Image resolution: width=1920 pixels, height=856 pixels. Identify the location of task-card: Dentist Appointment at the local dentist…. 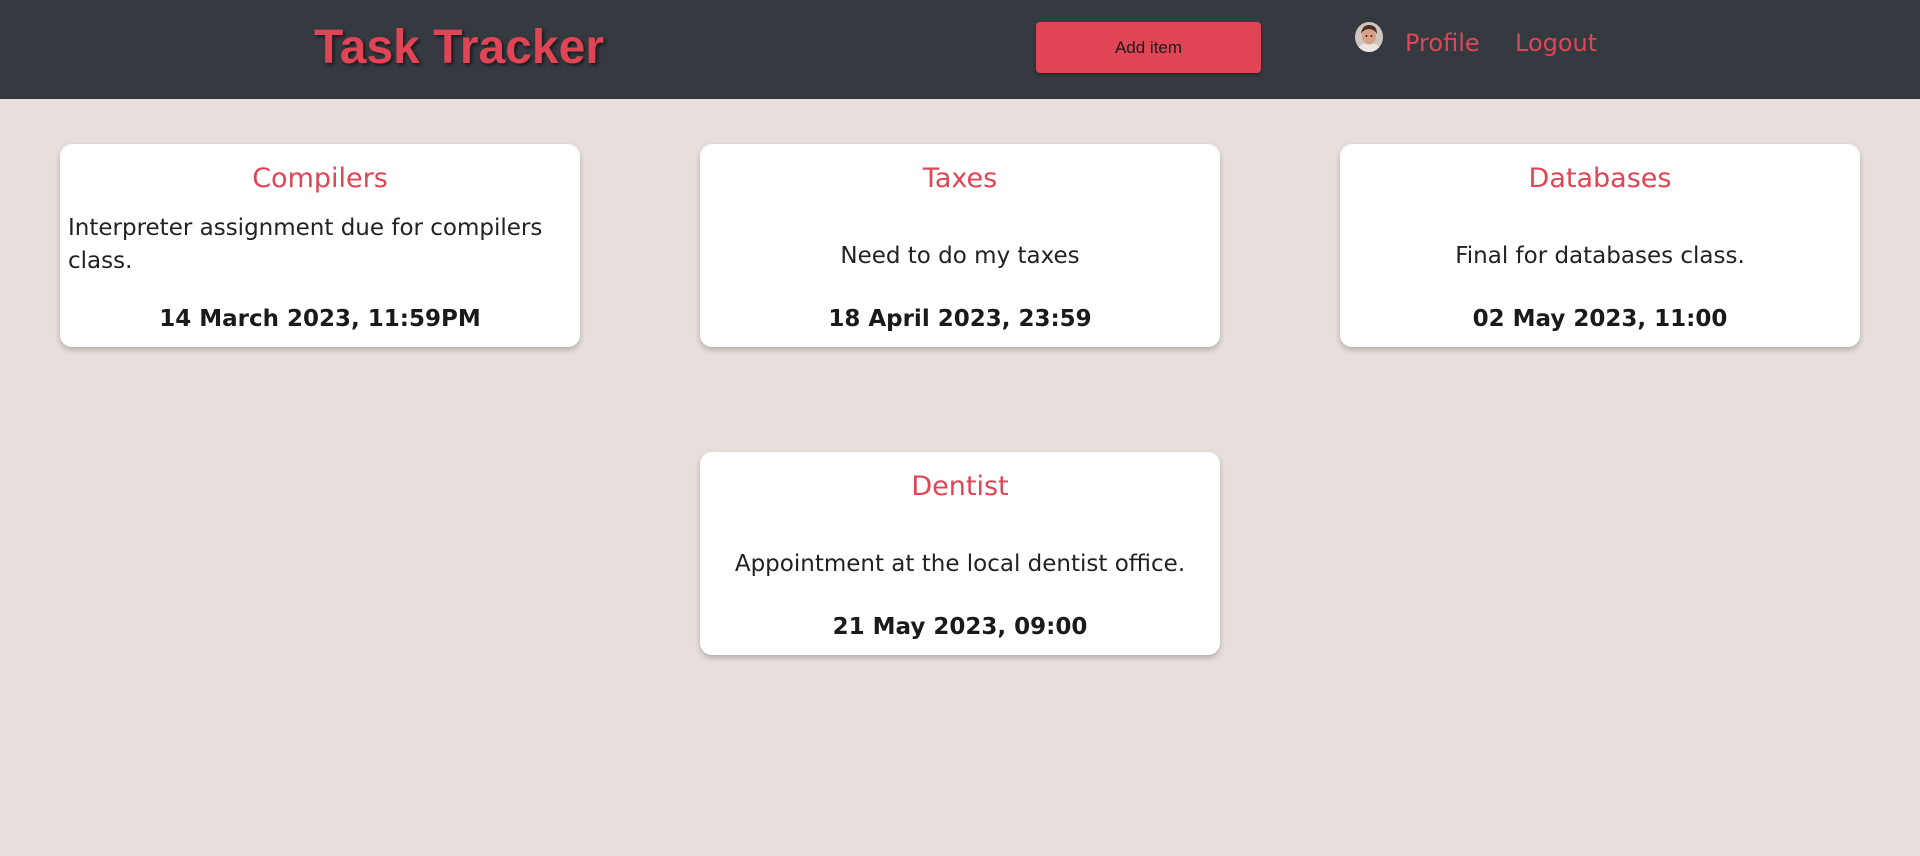
(960, 553).